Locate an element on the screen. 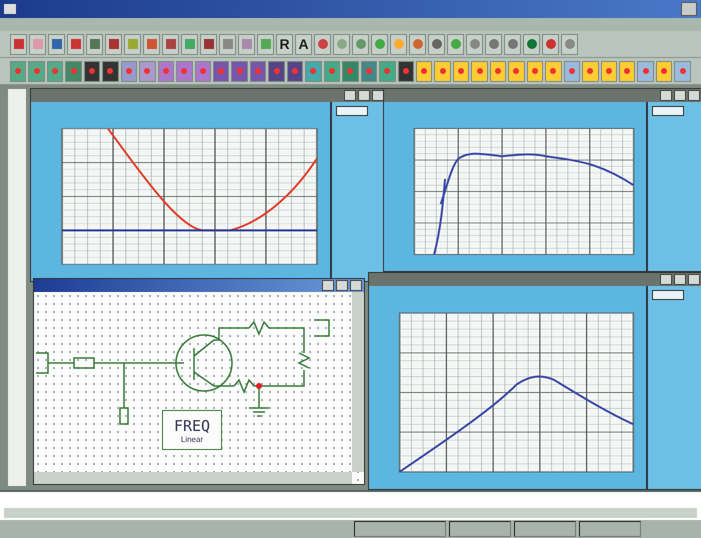  toolbar-button: A is located at coordinates (303, 44).